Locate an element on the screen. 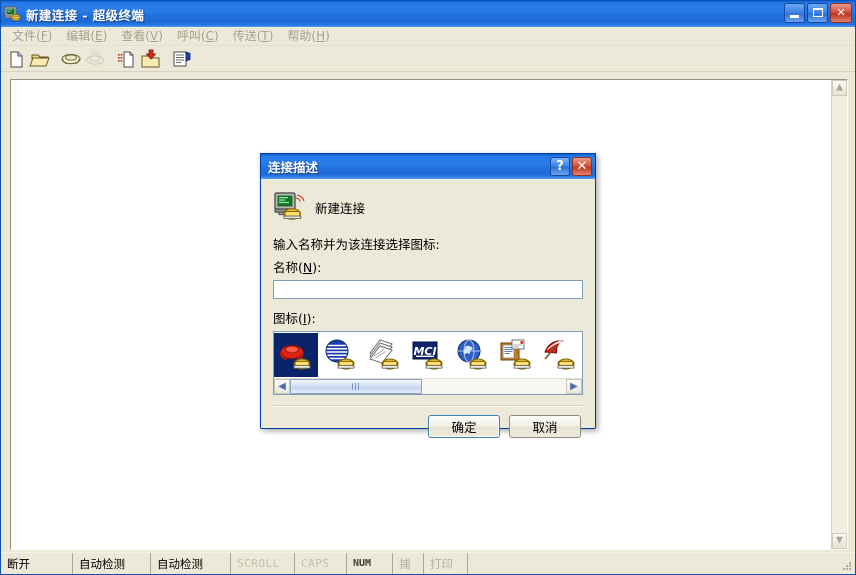 This screenshot has width=856, height=575. chevron-left-icon: ◀ is located at coordinates (282, 386).